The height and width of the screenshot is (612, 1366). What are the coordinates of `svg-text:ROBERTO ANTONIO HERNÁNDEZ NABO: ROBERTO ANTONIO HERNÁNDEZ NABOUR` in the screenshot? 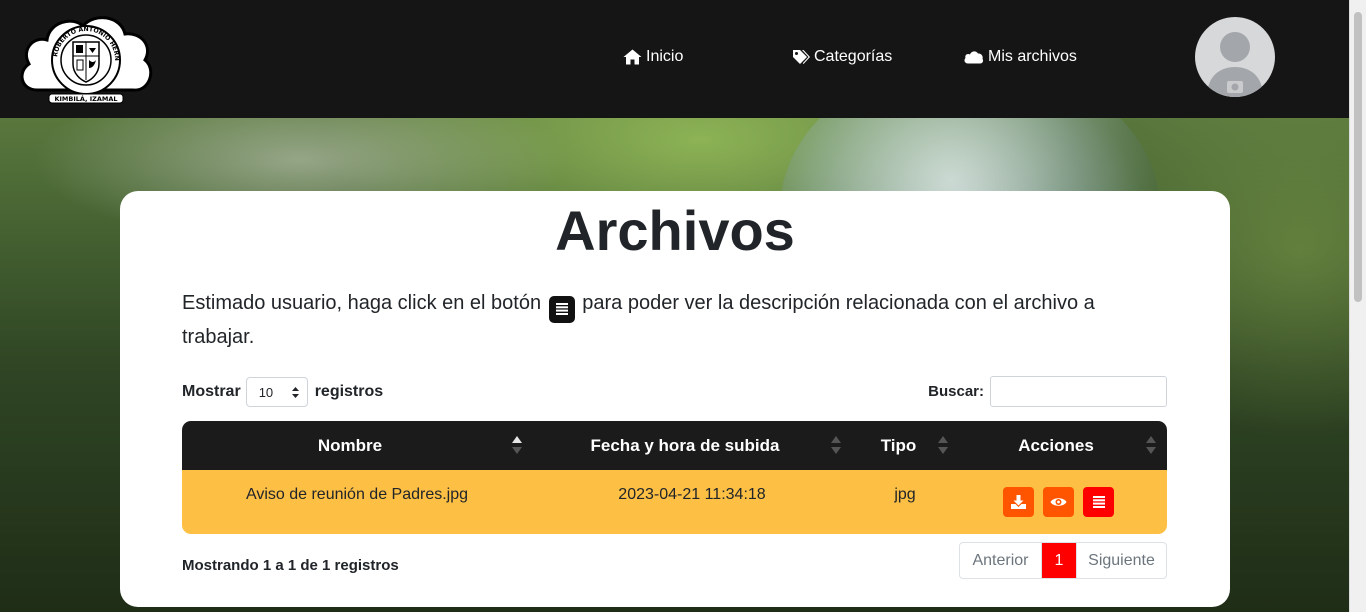 It's located at (68, 36).